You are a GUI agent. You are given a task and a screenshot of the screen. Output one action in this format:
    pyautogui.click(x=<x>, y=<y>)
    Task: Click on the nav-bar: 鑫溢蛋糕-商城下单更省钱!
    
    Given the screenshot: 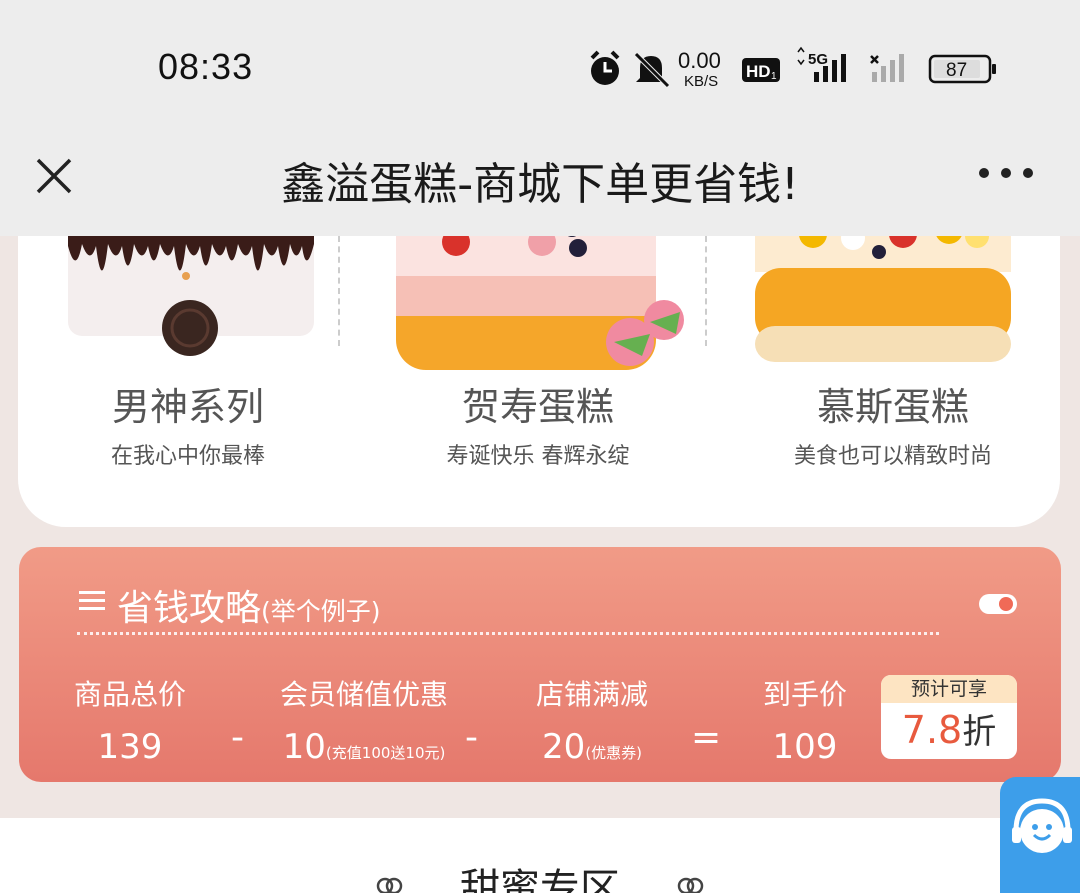 What is the action you would take?
    pyautogui.click(x=540, y=183)
    